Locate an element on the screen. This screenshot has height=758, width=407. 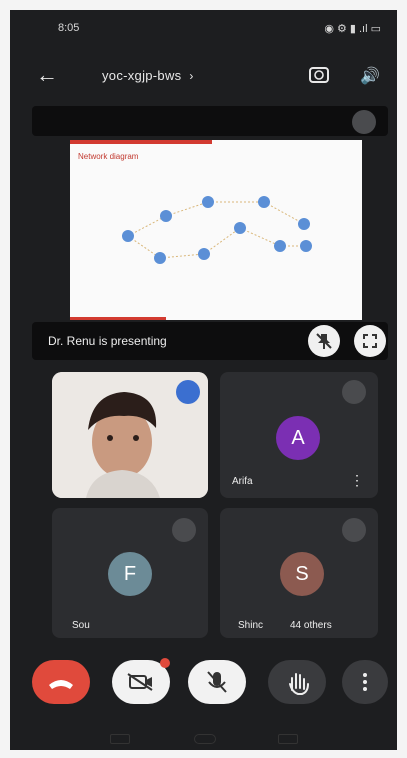
participant-tile-arifa: A Arifa ⋮ is located at coordinates (299, 435).